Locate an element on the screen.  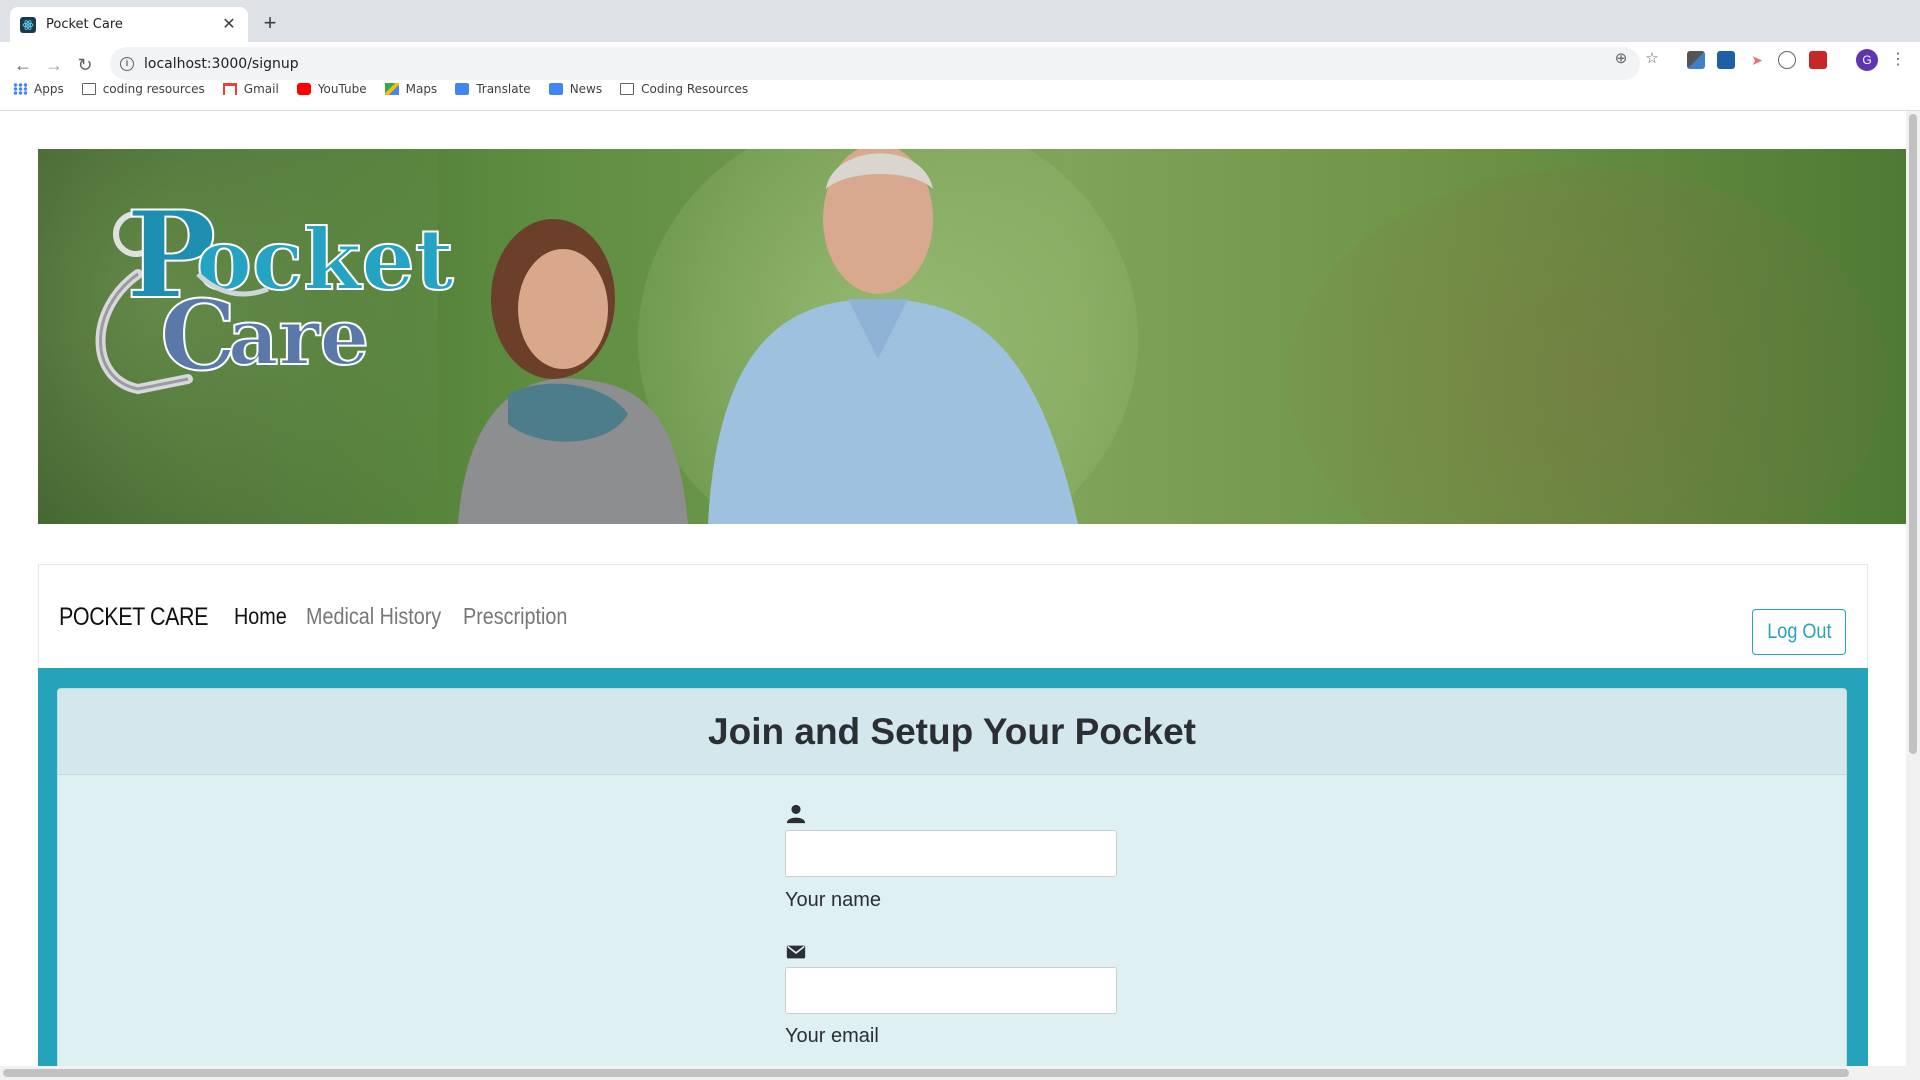
vertical-scrollbar is located at coordinates (1913, 588).